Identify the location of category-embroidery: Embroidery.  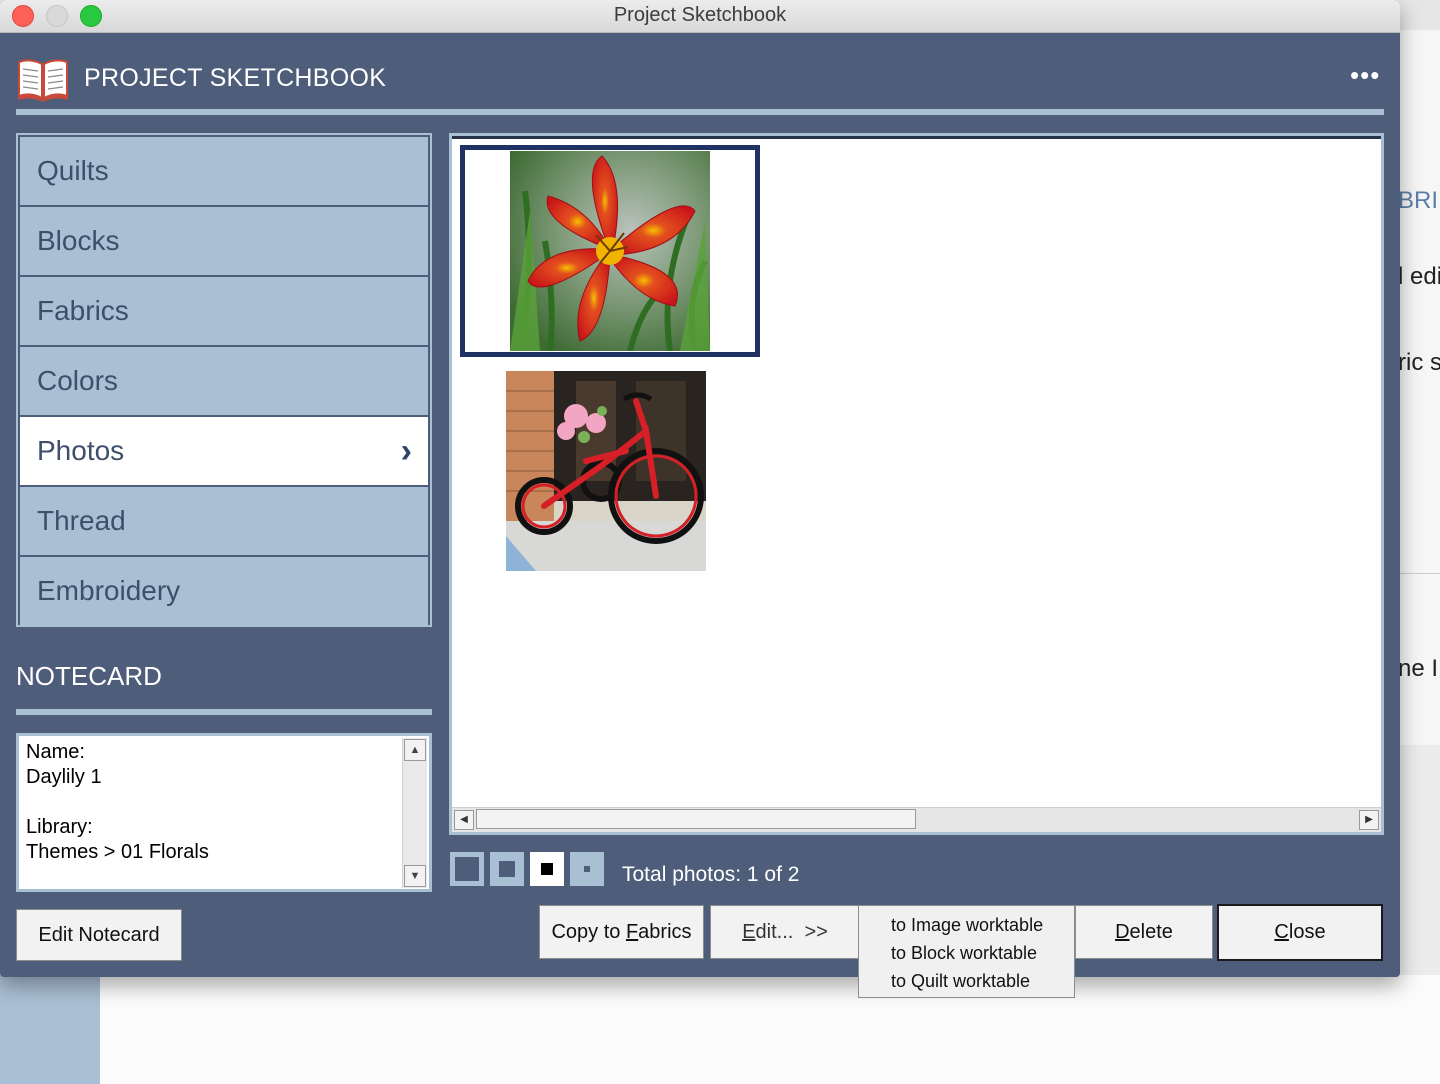
(224, 591).